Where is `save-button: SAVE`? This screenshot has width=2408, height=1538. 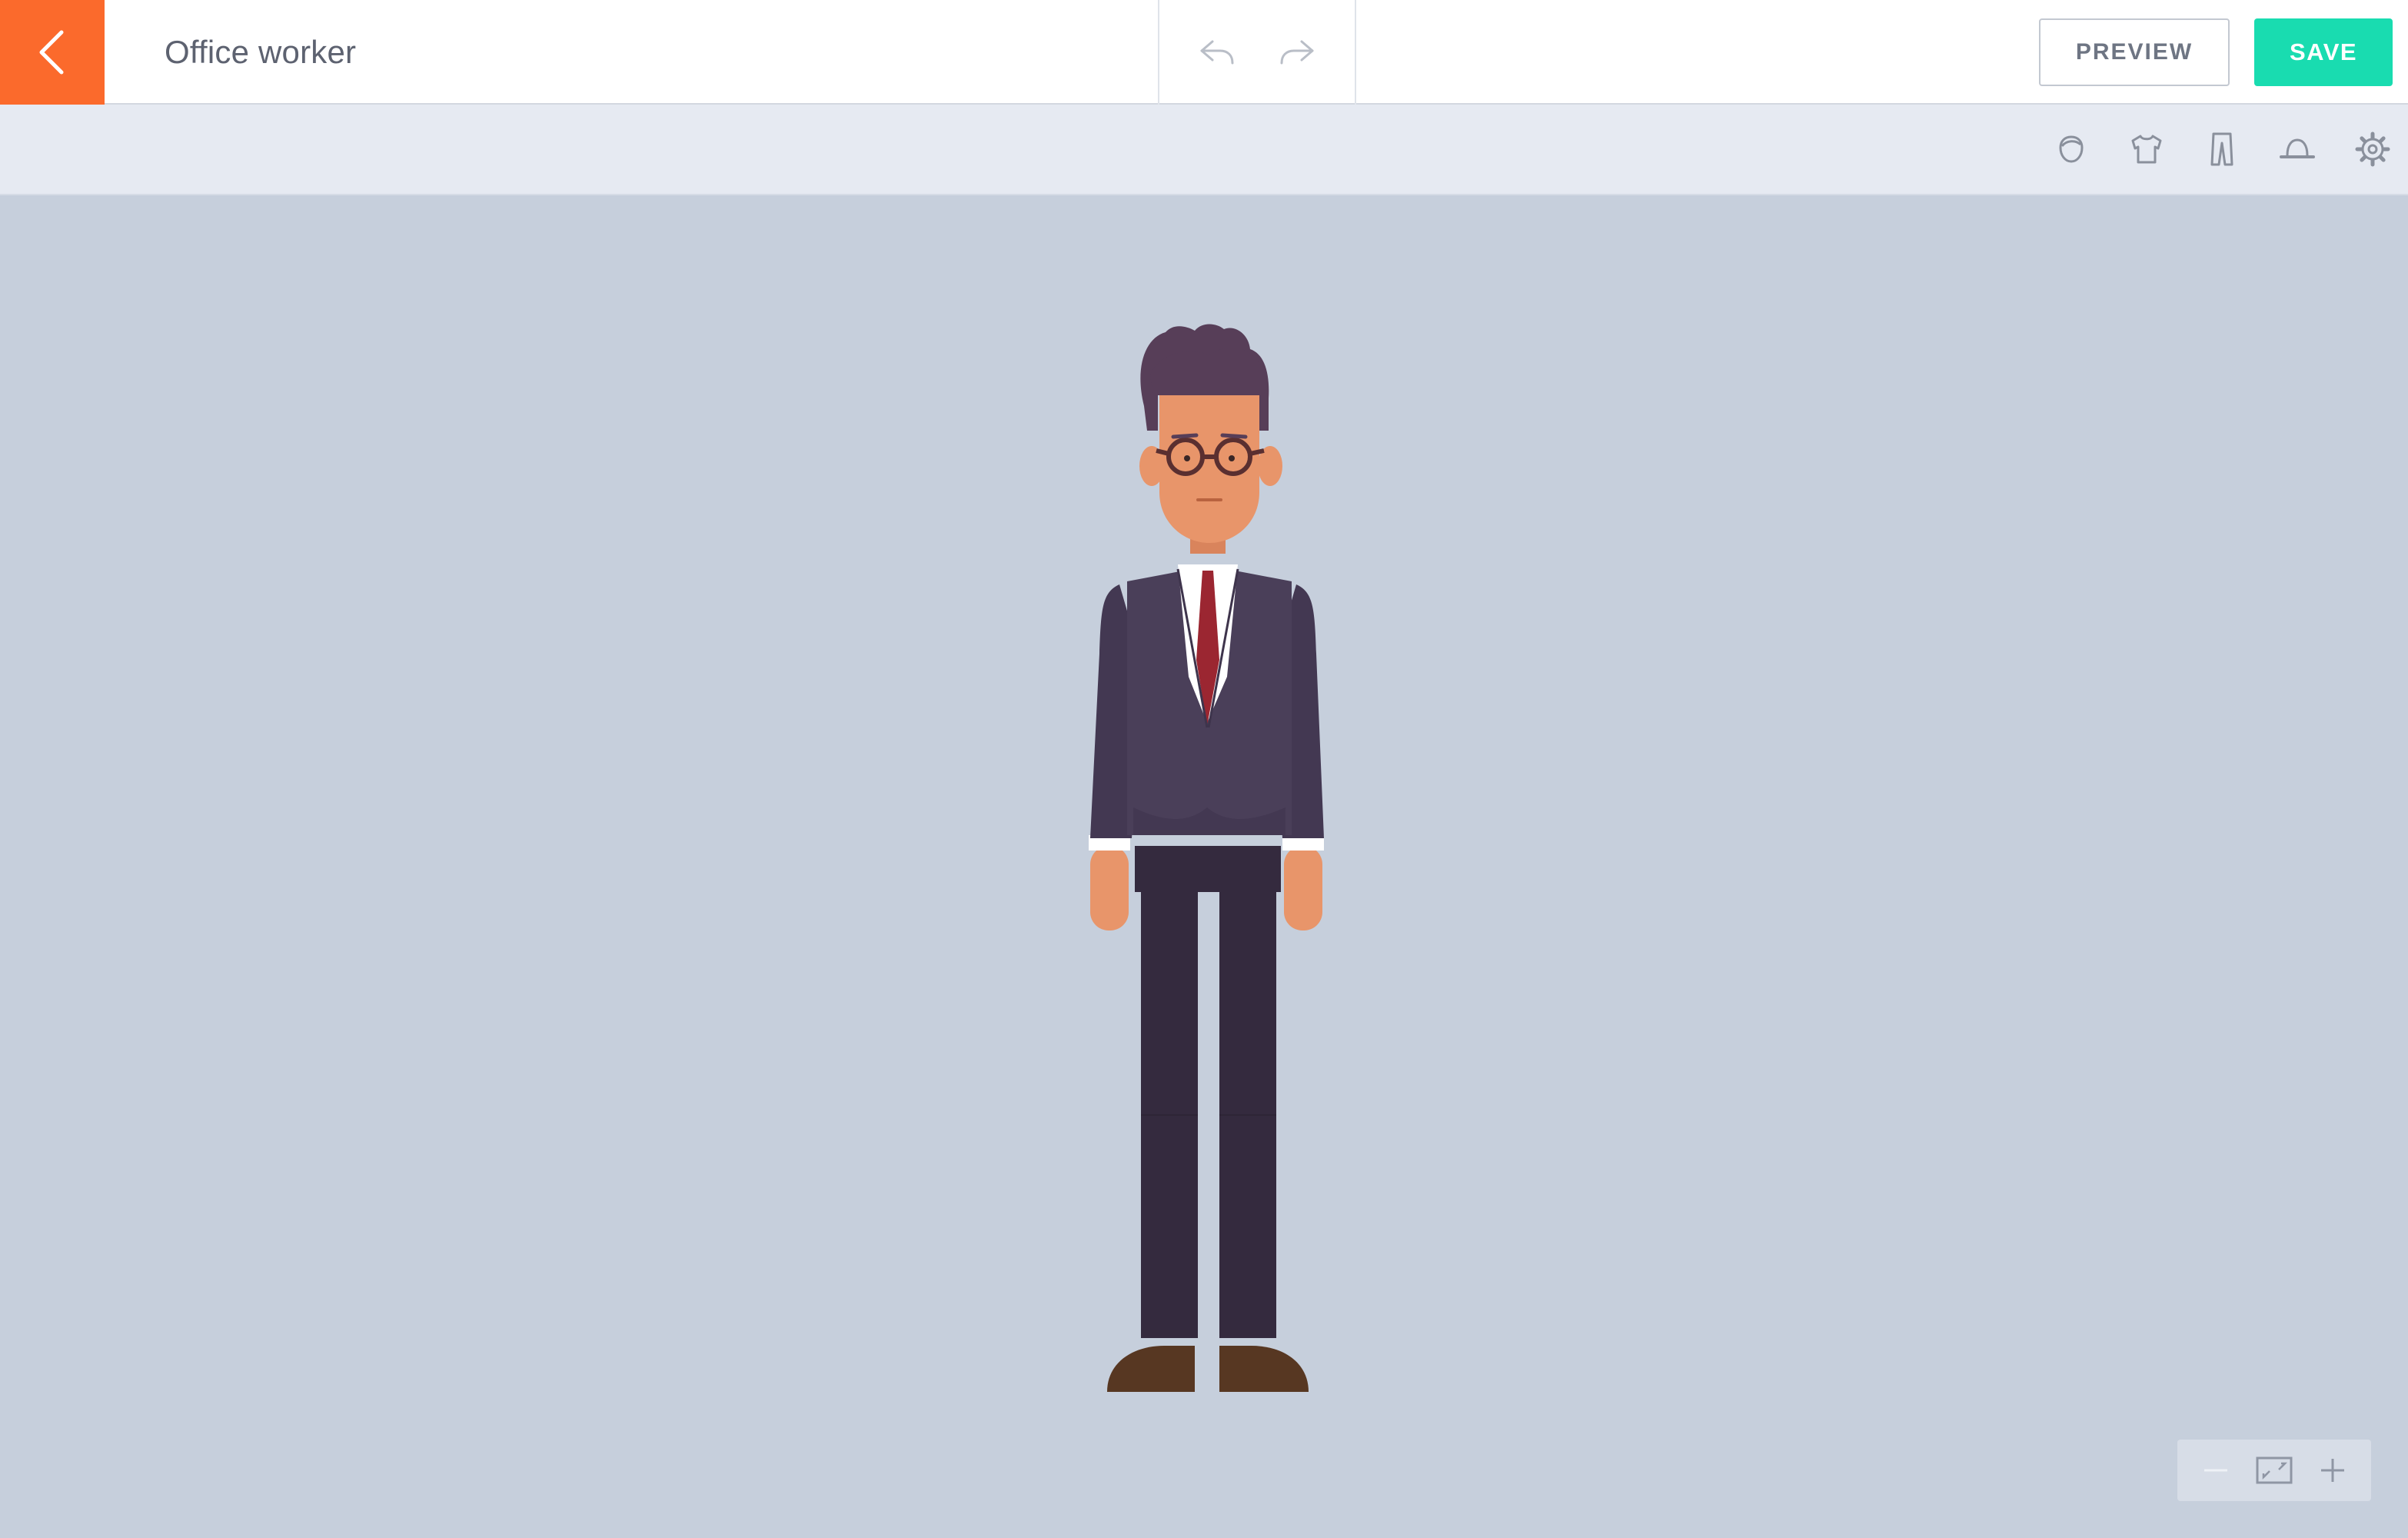 save-button: SAVE is located at coordinates (2324, 52).